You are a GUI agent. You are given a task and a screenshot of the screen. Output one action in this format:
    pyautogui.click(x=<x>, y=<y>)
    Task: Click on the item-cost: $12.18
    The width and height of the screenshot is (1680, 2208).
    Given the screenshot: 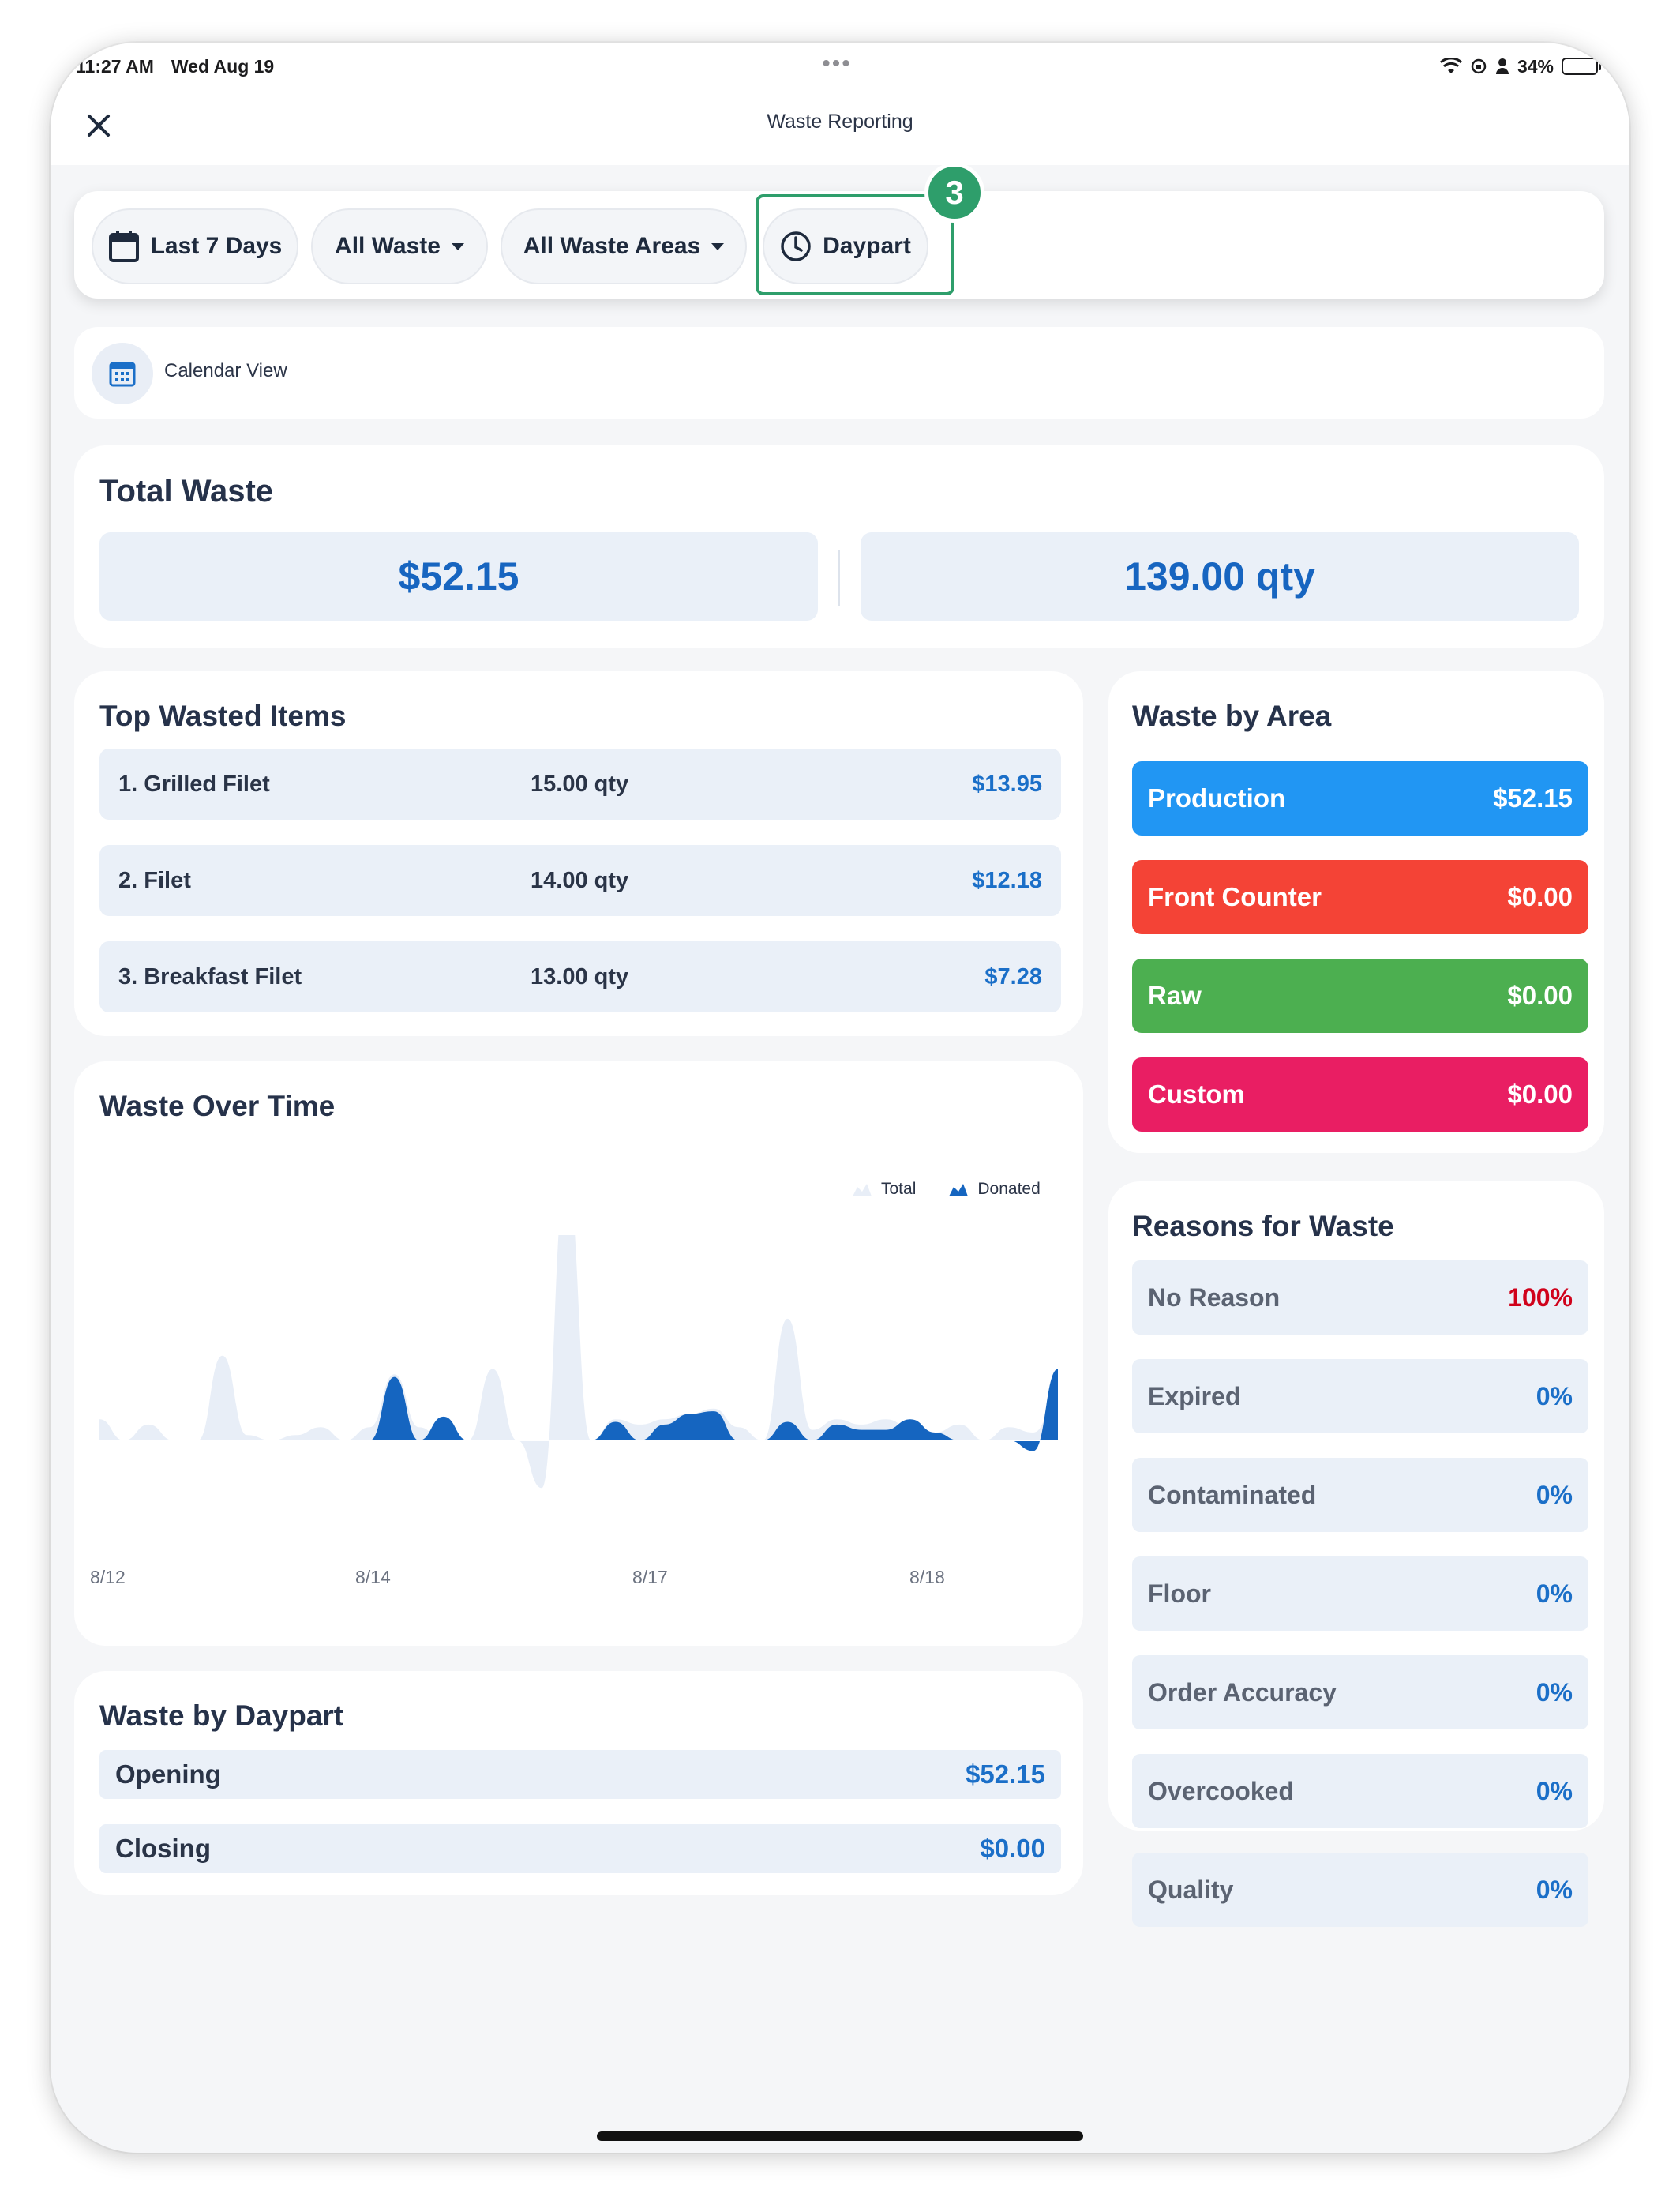 What is the action you would take?
    pyautogui.click(x=1007, y=880)
    